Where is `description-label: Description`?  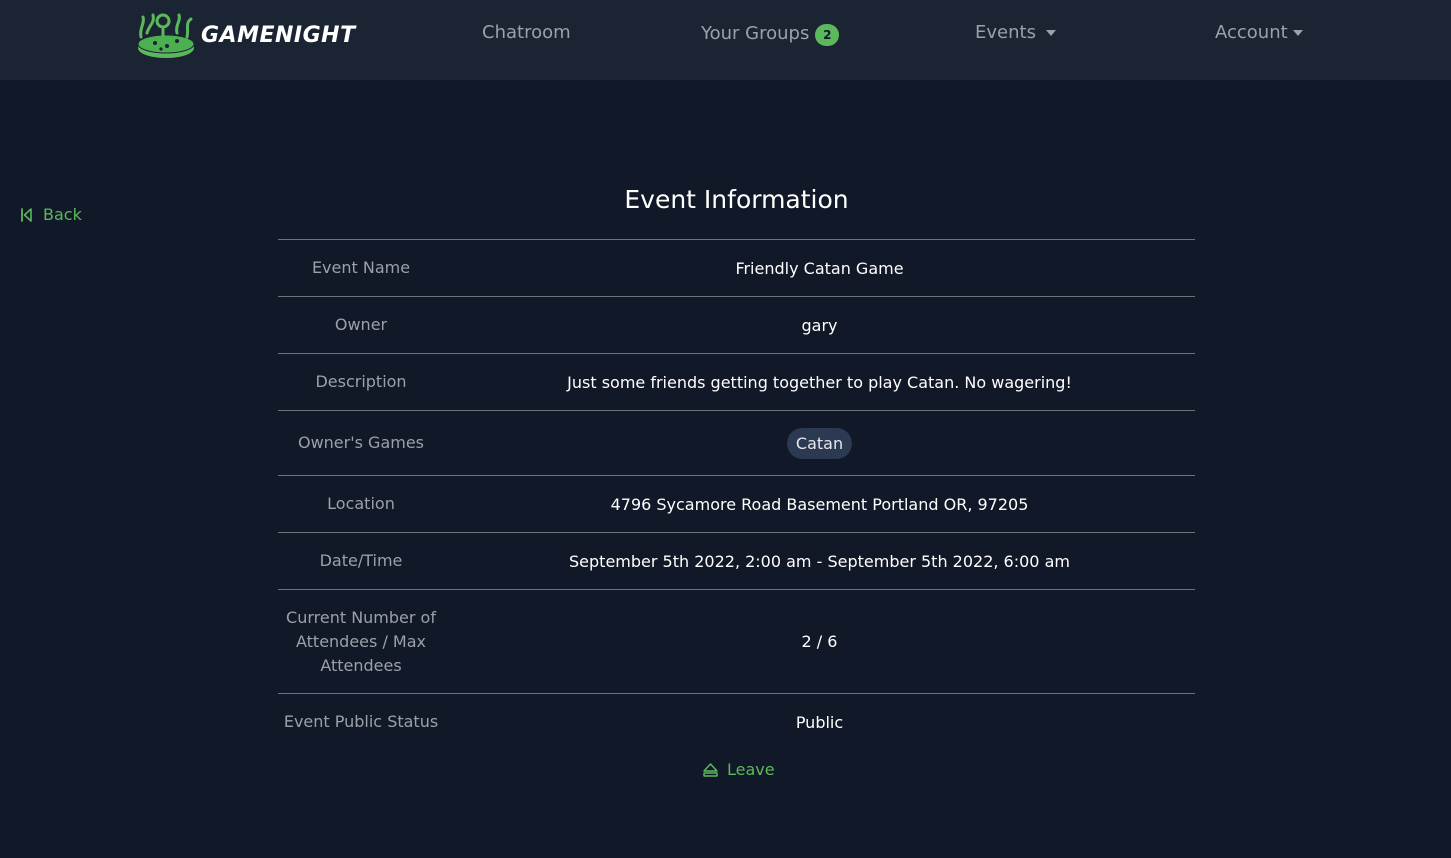
description-label: Description is located at coordinates (361, 381).